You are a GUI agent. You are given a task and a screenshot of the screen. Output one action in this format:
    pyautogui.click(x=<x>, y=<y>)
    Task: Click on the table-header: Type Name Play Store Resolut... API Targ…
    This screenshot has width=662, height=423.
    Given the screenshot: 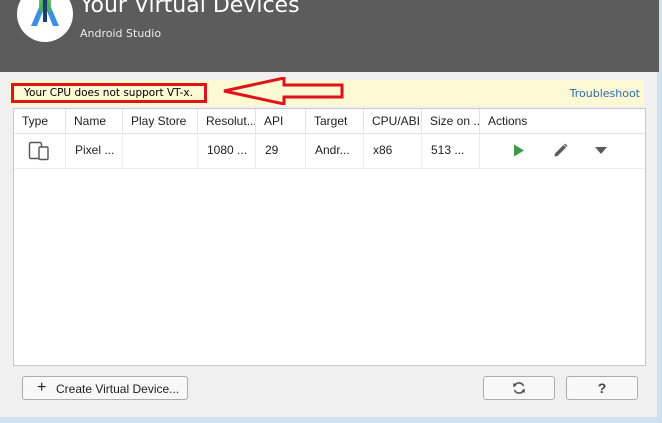 What is the action you would take?
    pyautogui.click(x=329, y=121)
    